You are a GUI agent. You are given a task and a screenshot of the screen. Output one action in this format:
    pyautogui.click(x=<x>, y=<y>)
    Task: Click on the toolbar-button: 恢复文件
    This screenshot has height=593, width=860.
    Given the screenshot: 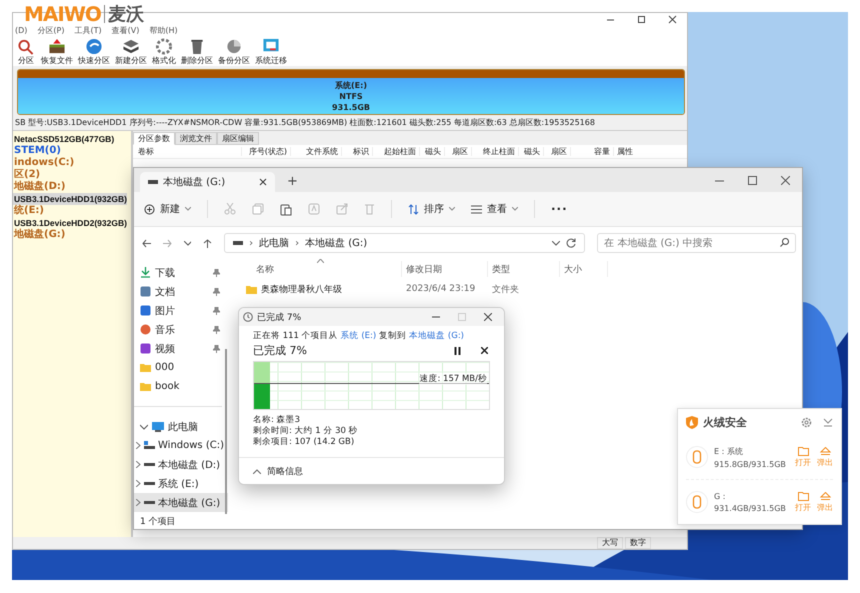 What is the action you would take?
    pyautogui.click(x=57, y=51)
    